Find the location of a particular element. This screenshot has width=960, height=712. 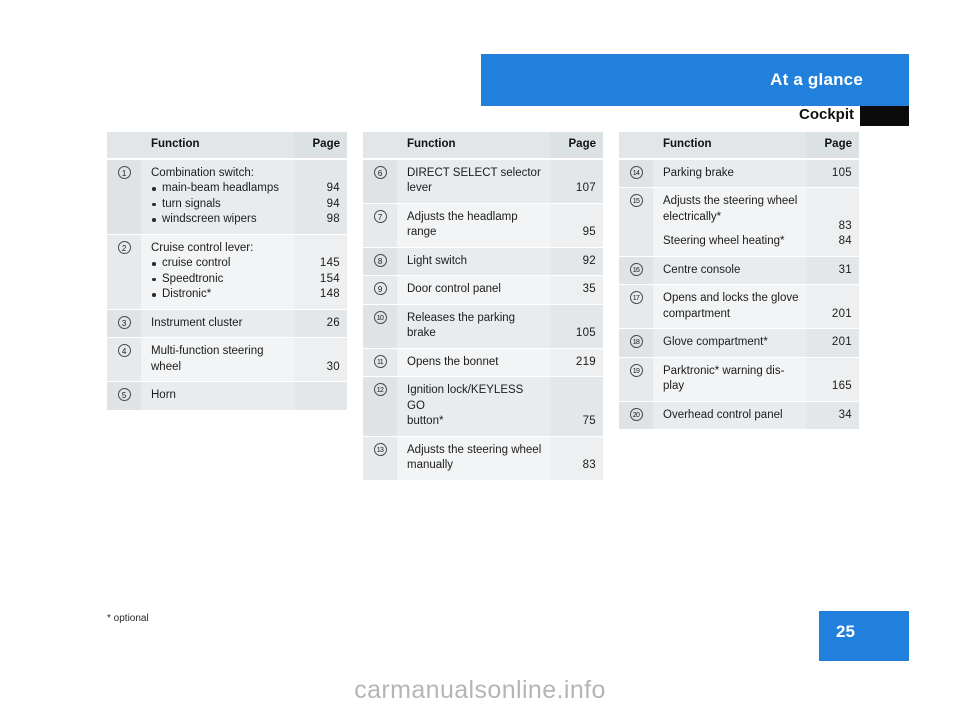

callout-number-18: 18 is located at coordinates (636, 341).